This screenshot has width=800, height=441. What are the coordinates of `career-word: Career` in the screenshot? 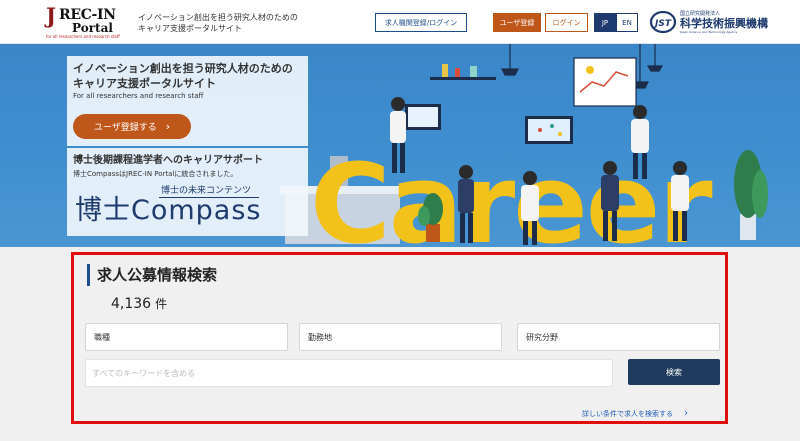 It's located at (511, 193).